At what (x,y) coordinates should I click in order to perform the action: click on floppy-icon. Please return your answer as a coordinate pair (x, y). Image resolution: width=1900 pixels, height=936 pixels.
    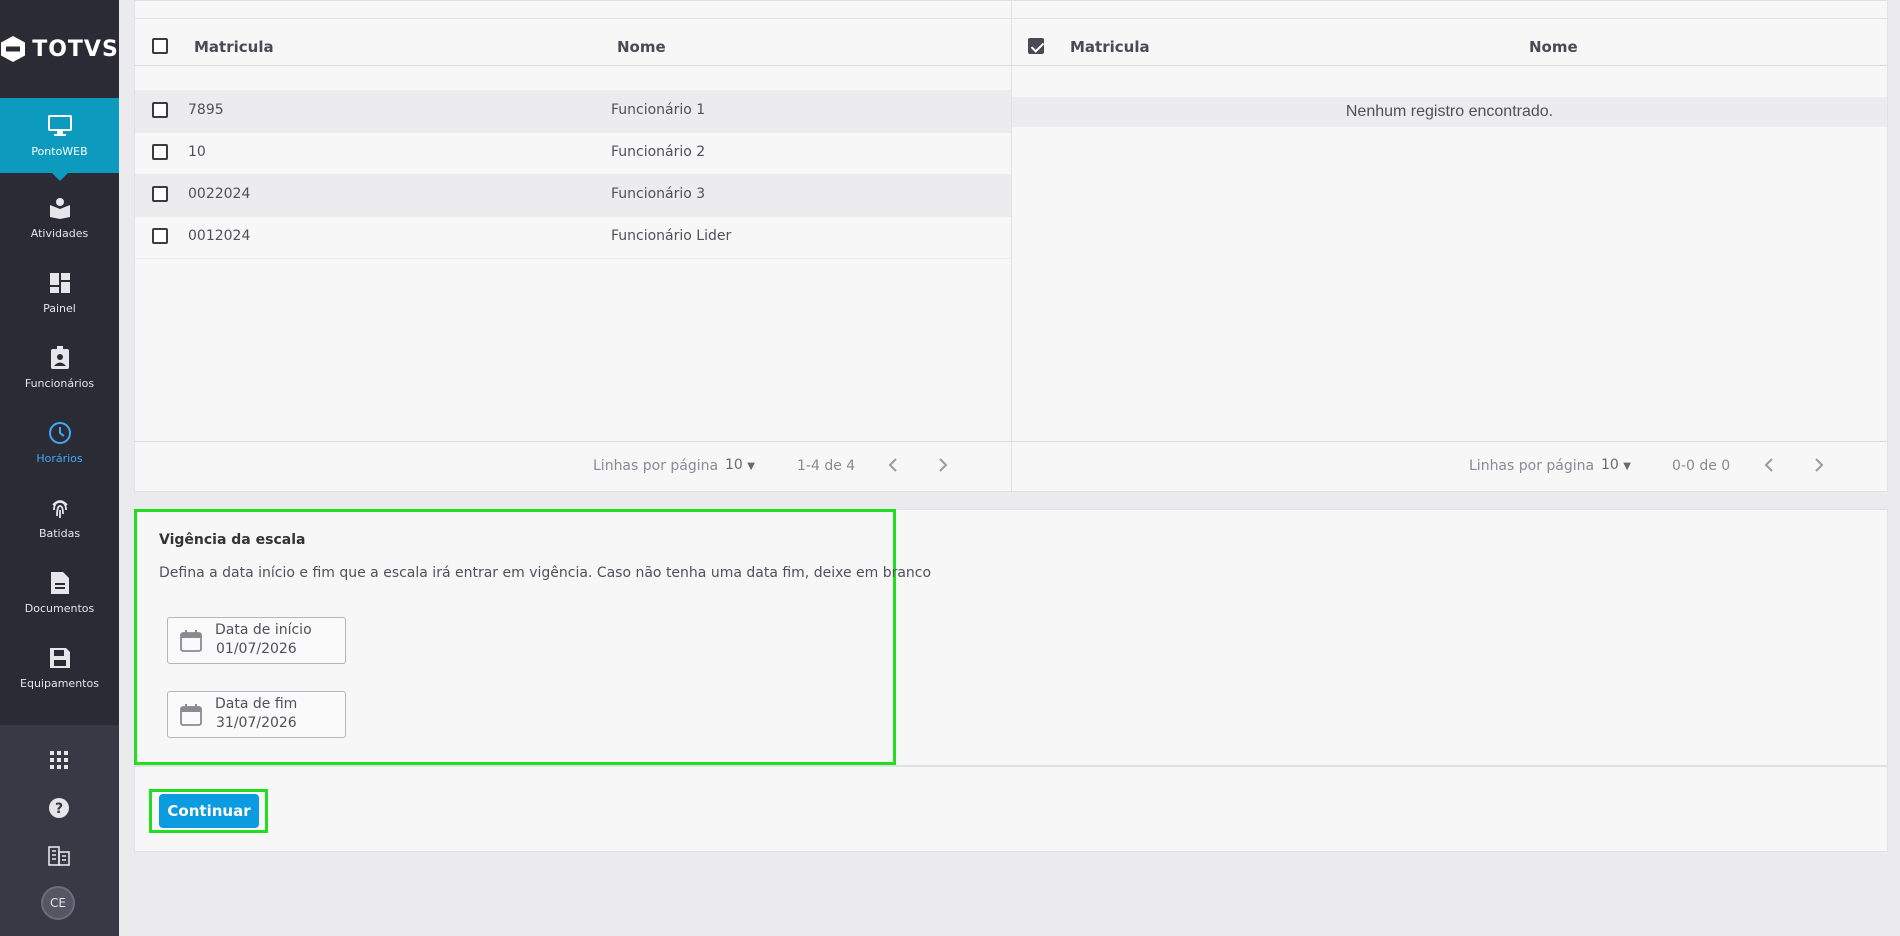
    Looking at the image, I should click on (60, 658).